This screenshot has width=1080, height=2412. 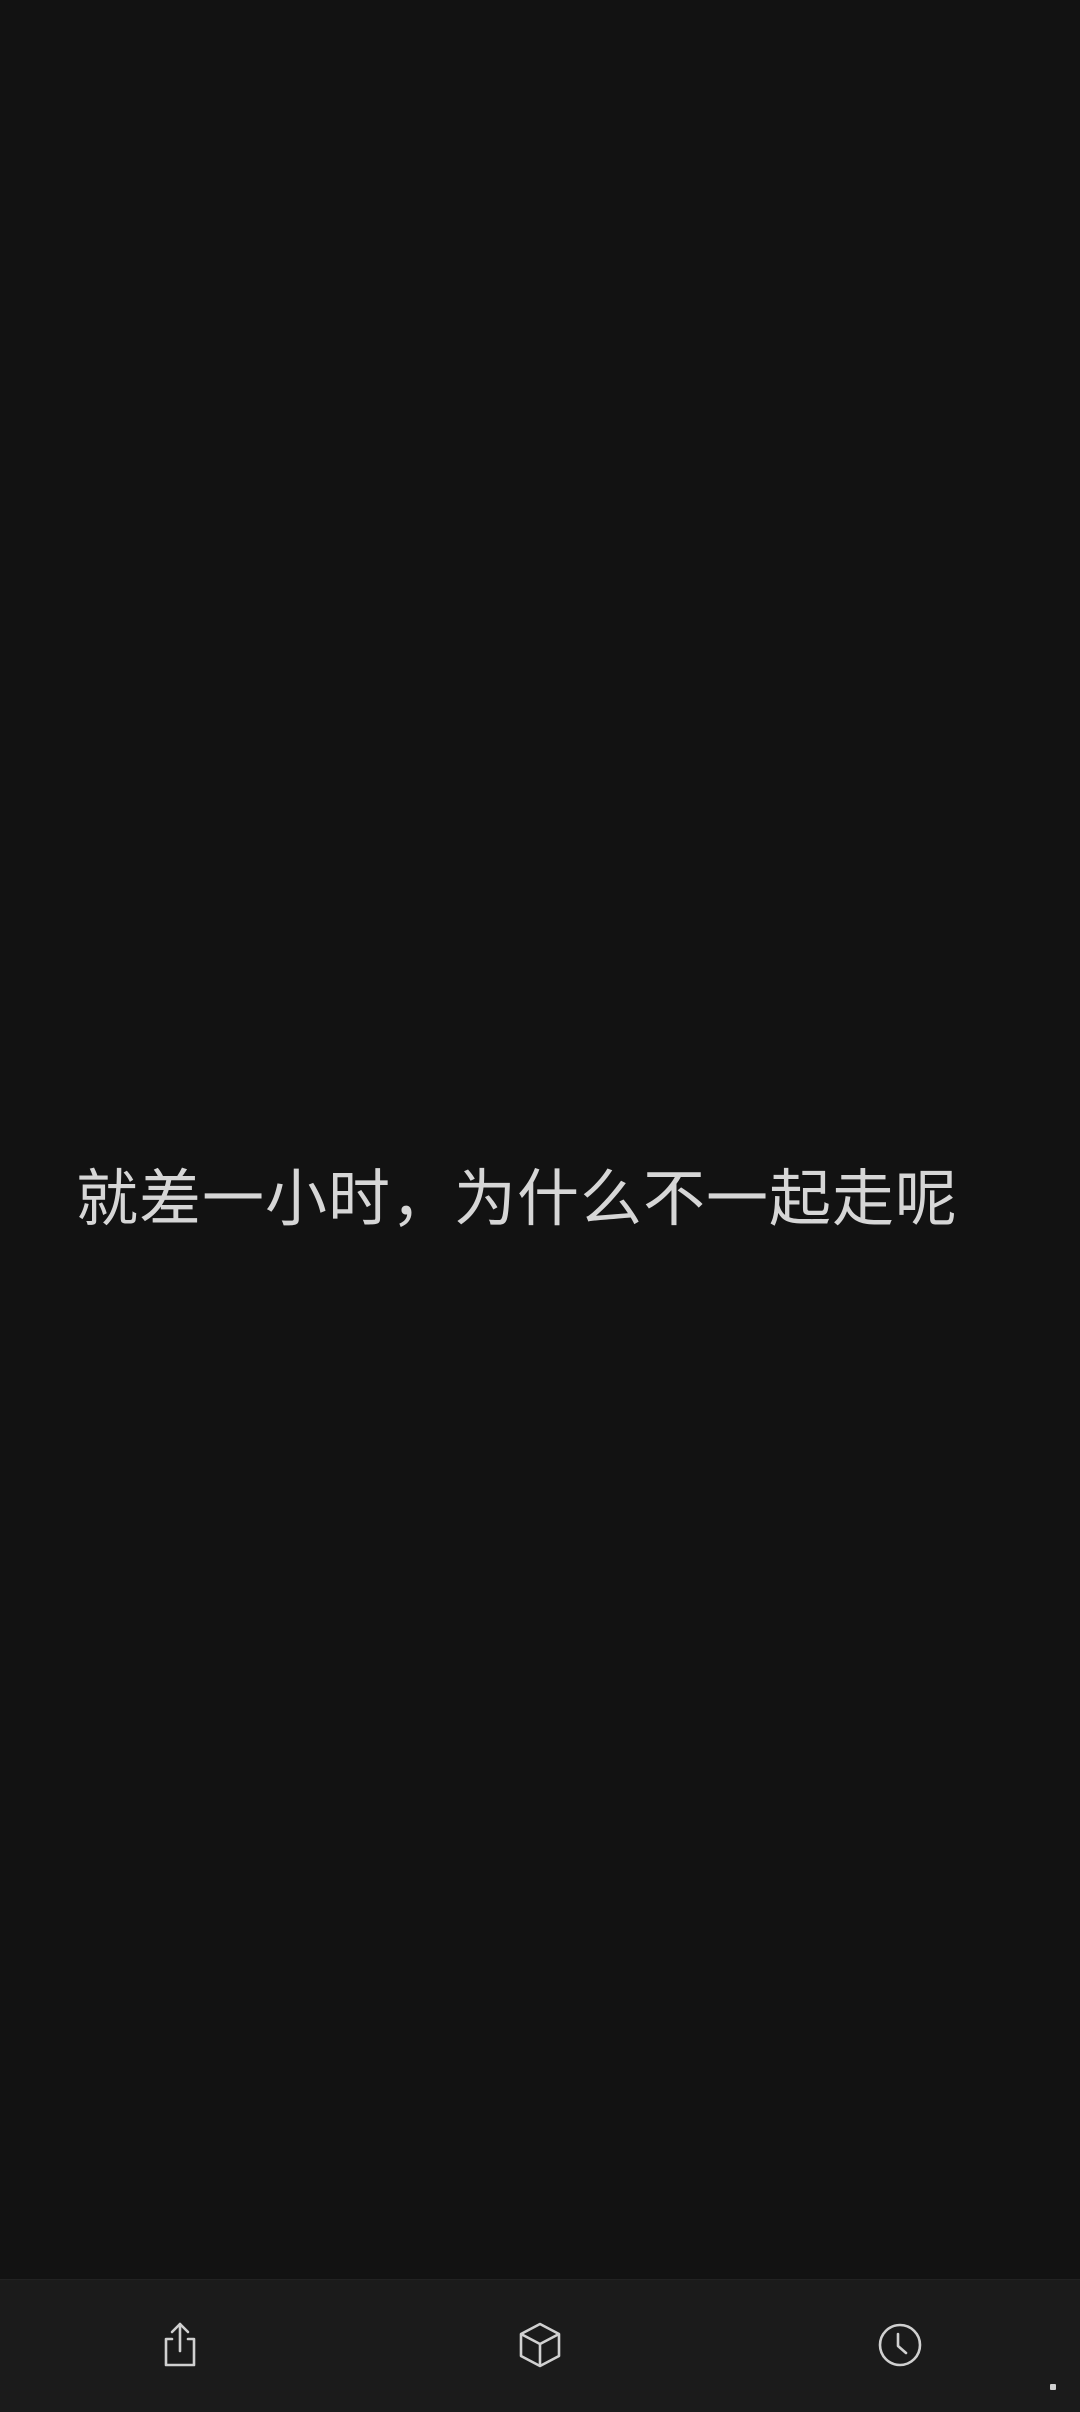 I want to click on share-icon, so click(x=180, y=2346).